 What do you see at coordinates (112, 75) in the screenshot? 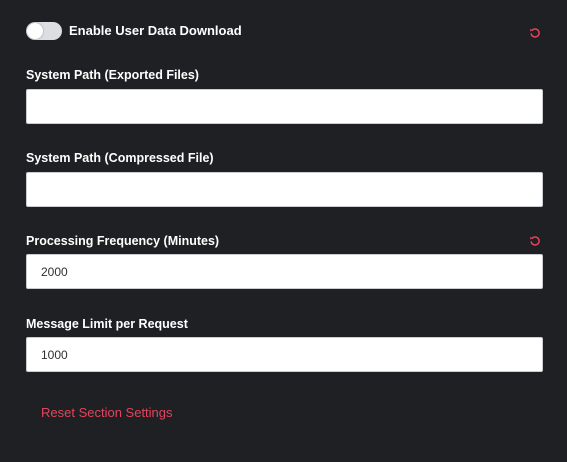
I see `exported-files-path-label: System Path (Exported Files)` at bounding box center [112, 75].